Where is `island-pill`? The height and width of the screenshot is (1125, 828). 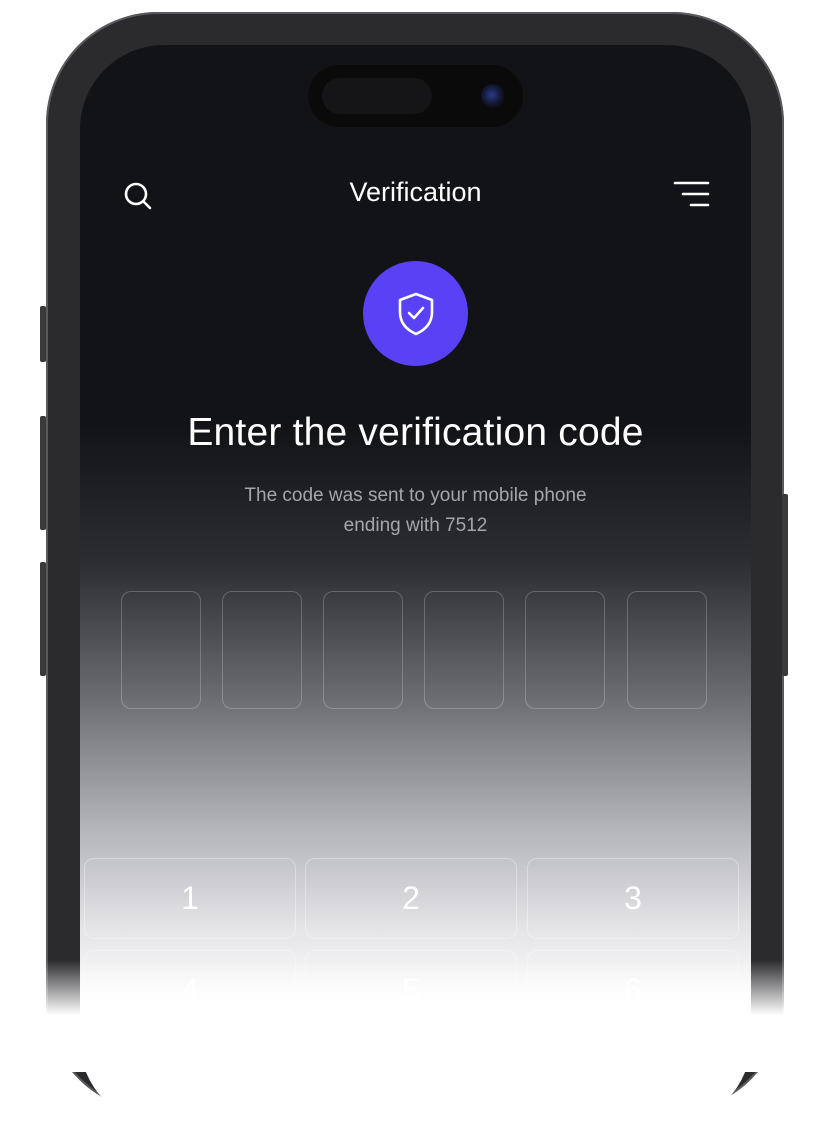
island-pill is located at coordinates (377, 96).